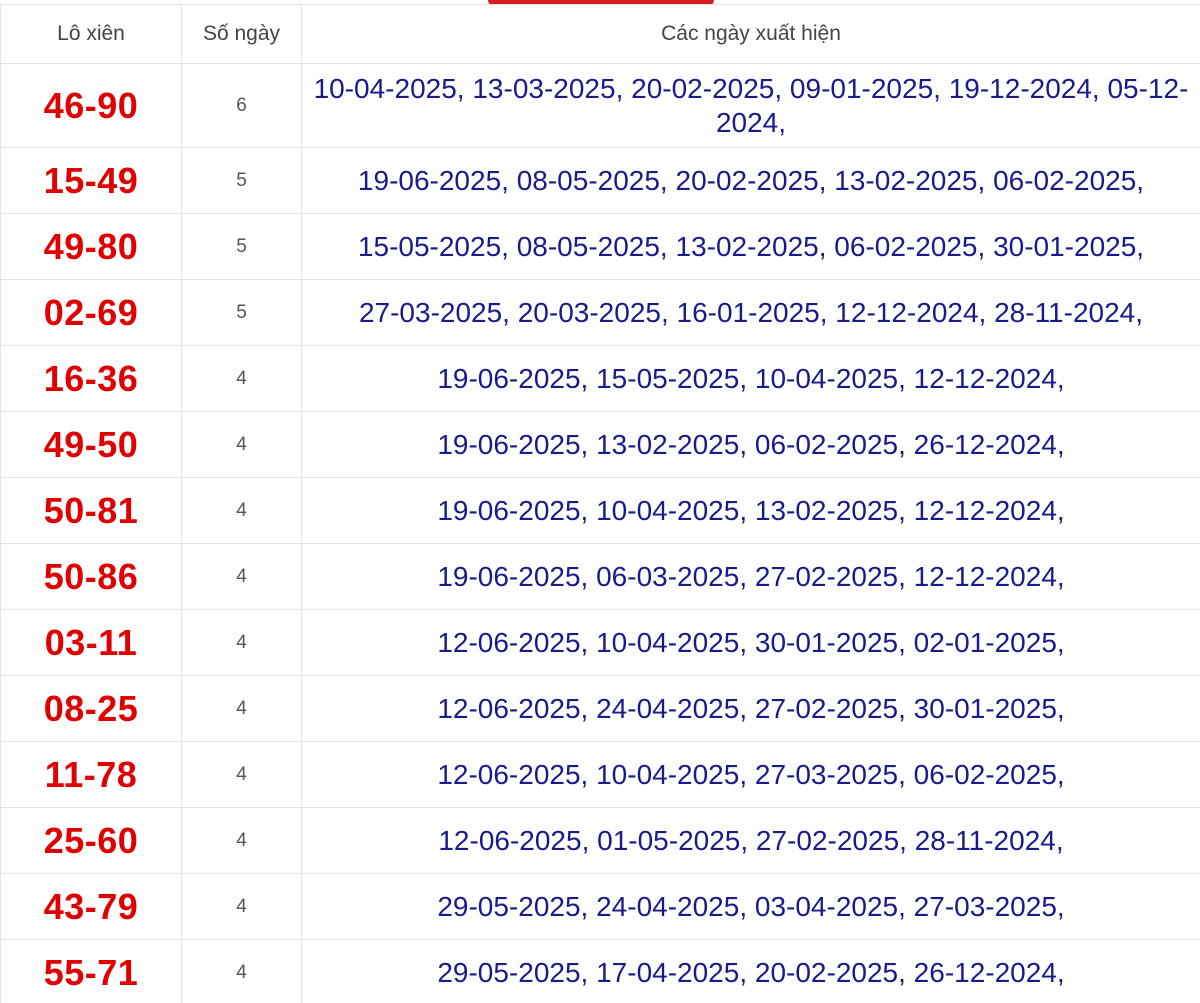 The width and height of the screenshot is (1200, 1003). I want to click on pair-cell: 11-78, so click(91, 774).